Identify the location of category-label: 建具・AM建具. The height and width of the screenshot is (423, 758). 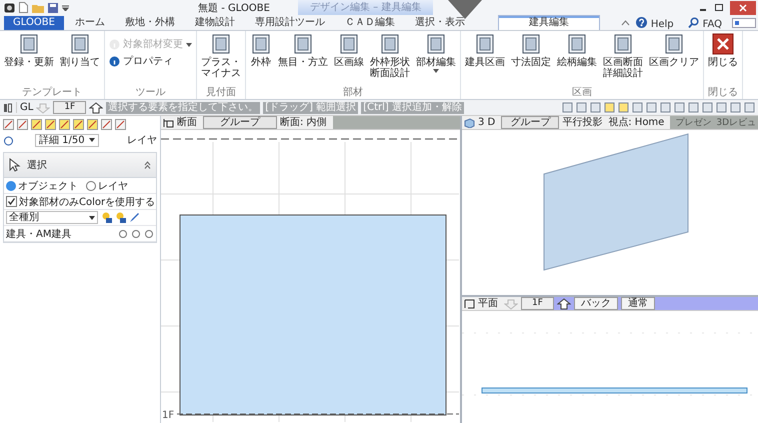
(39, 234).